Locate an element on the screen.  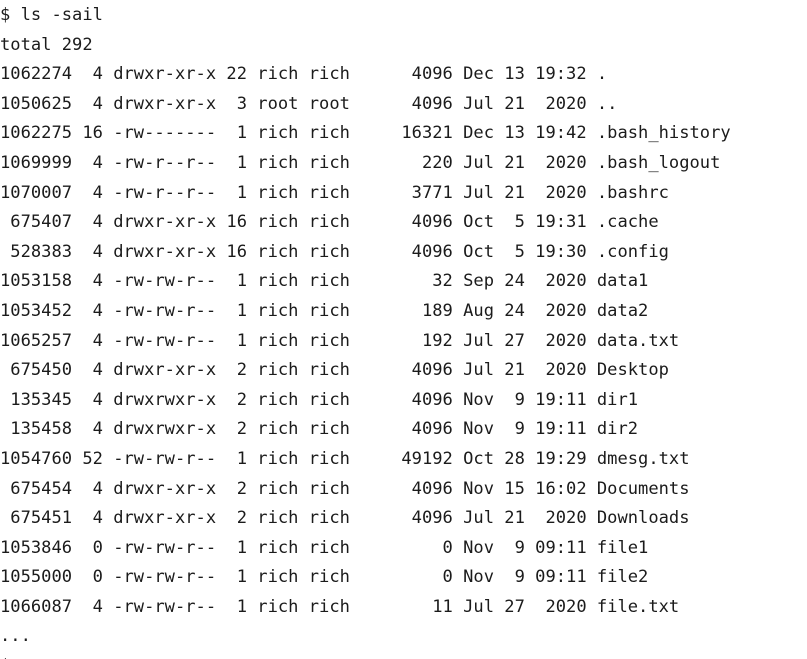
command-line: $ ls -sail is located at coordinates (51, 15).